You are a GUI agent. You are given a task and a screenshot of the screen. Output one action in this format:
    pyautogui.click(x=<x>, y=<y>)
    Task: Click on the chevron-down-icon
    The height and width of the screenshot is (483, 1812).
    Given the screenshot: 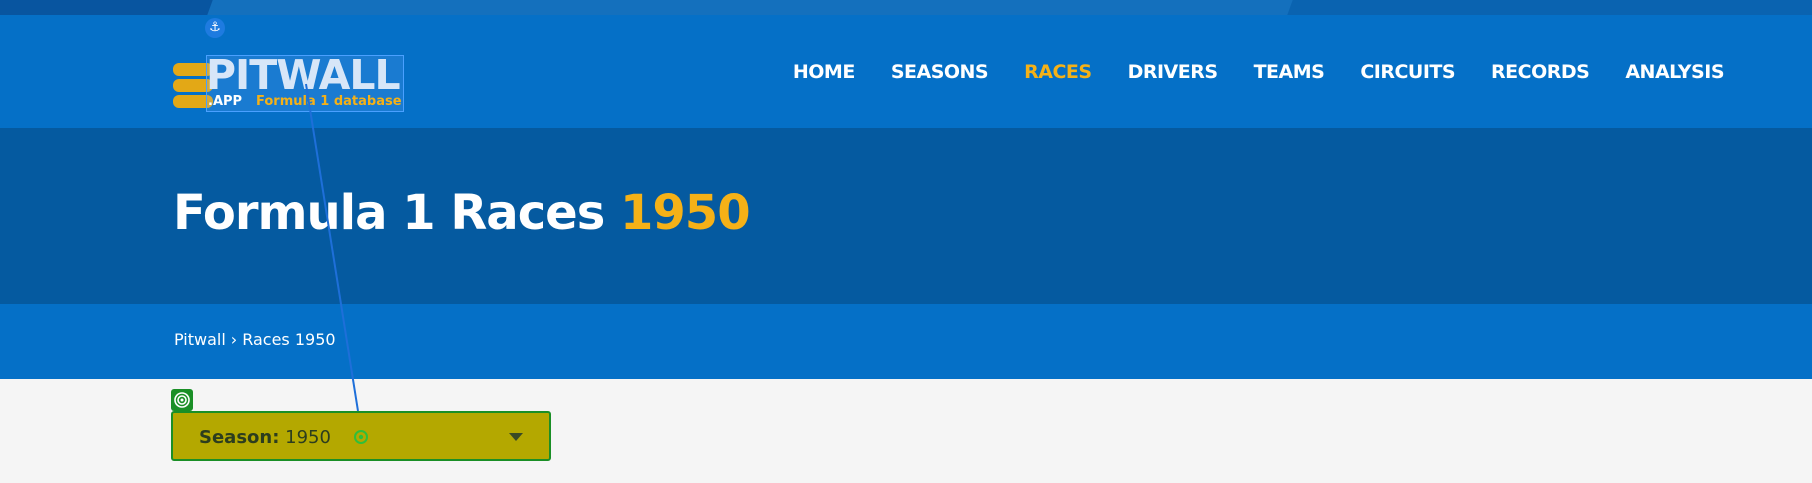 What is the action you would take?
    pyautogui.click(x=516, y=437)
    